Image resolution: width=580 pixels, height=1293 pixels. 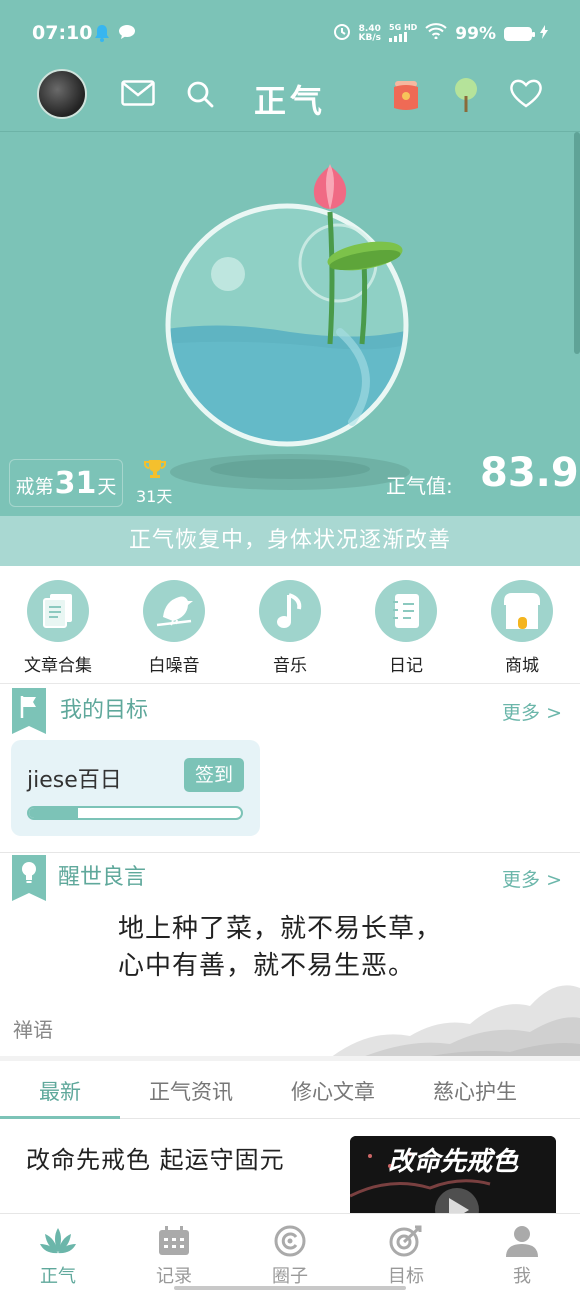 I want to click on battery-percent: 99%, so click(x=475, y=33).